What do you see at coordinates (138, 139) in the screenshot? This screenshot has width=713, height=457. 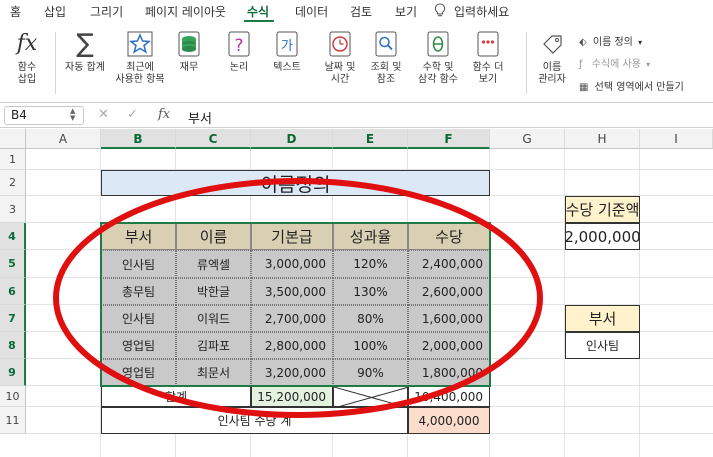 I see `column-header: B` at bounding box center [138, 139].